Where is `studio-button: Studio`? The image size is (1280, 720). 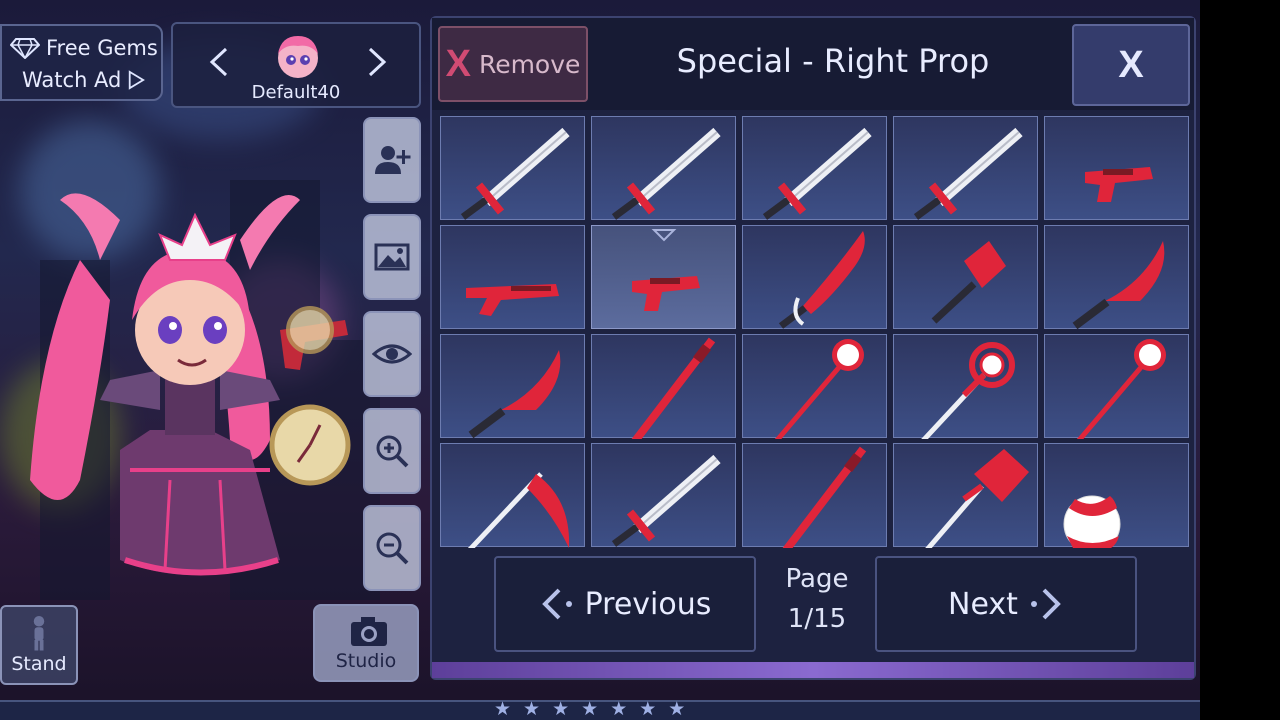 studio-button: Studio is located at coordinates (366, 643).